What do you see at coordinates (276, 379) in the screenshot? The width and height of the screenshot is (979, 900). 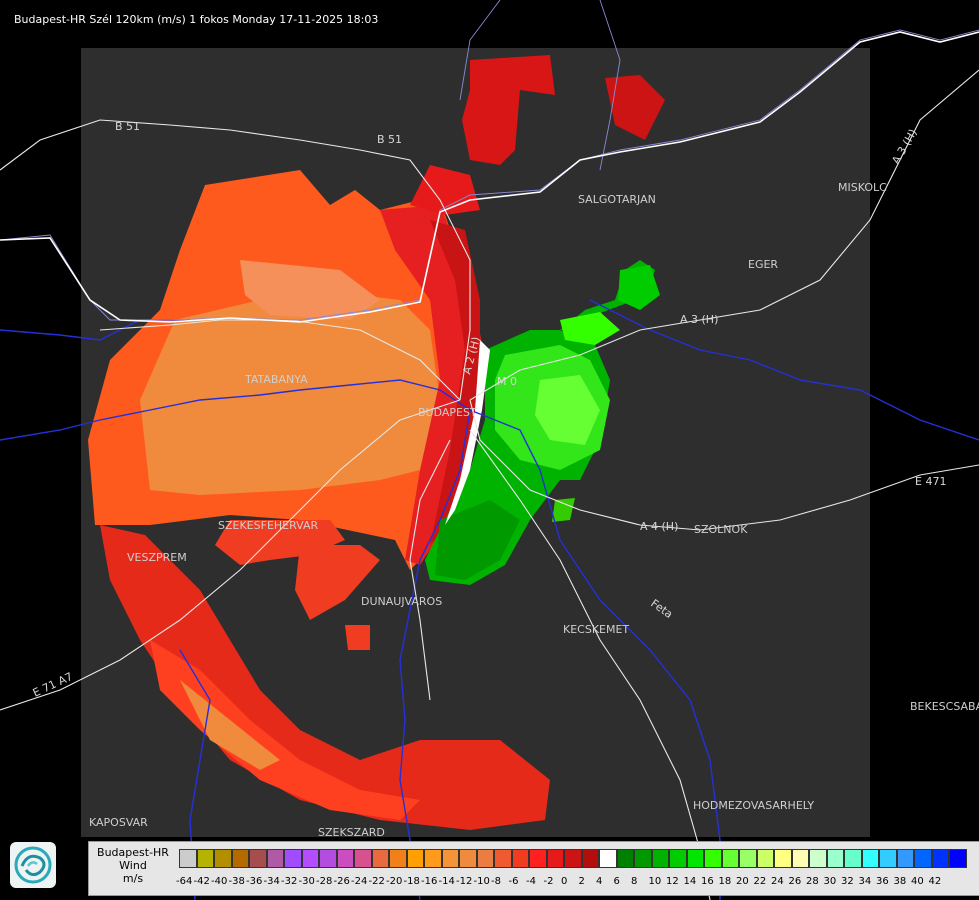 I see `city-label: TATABANYA` at bounding box center [276, 379].